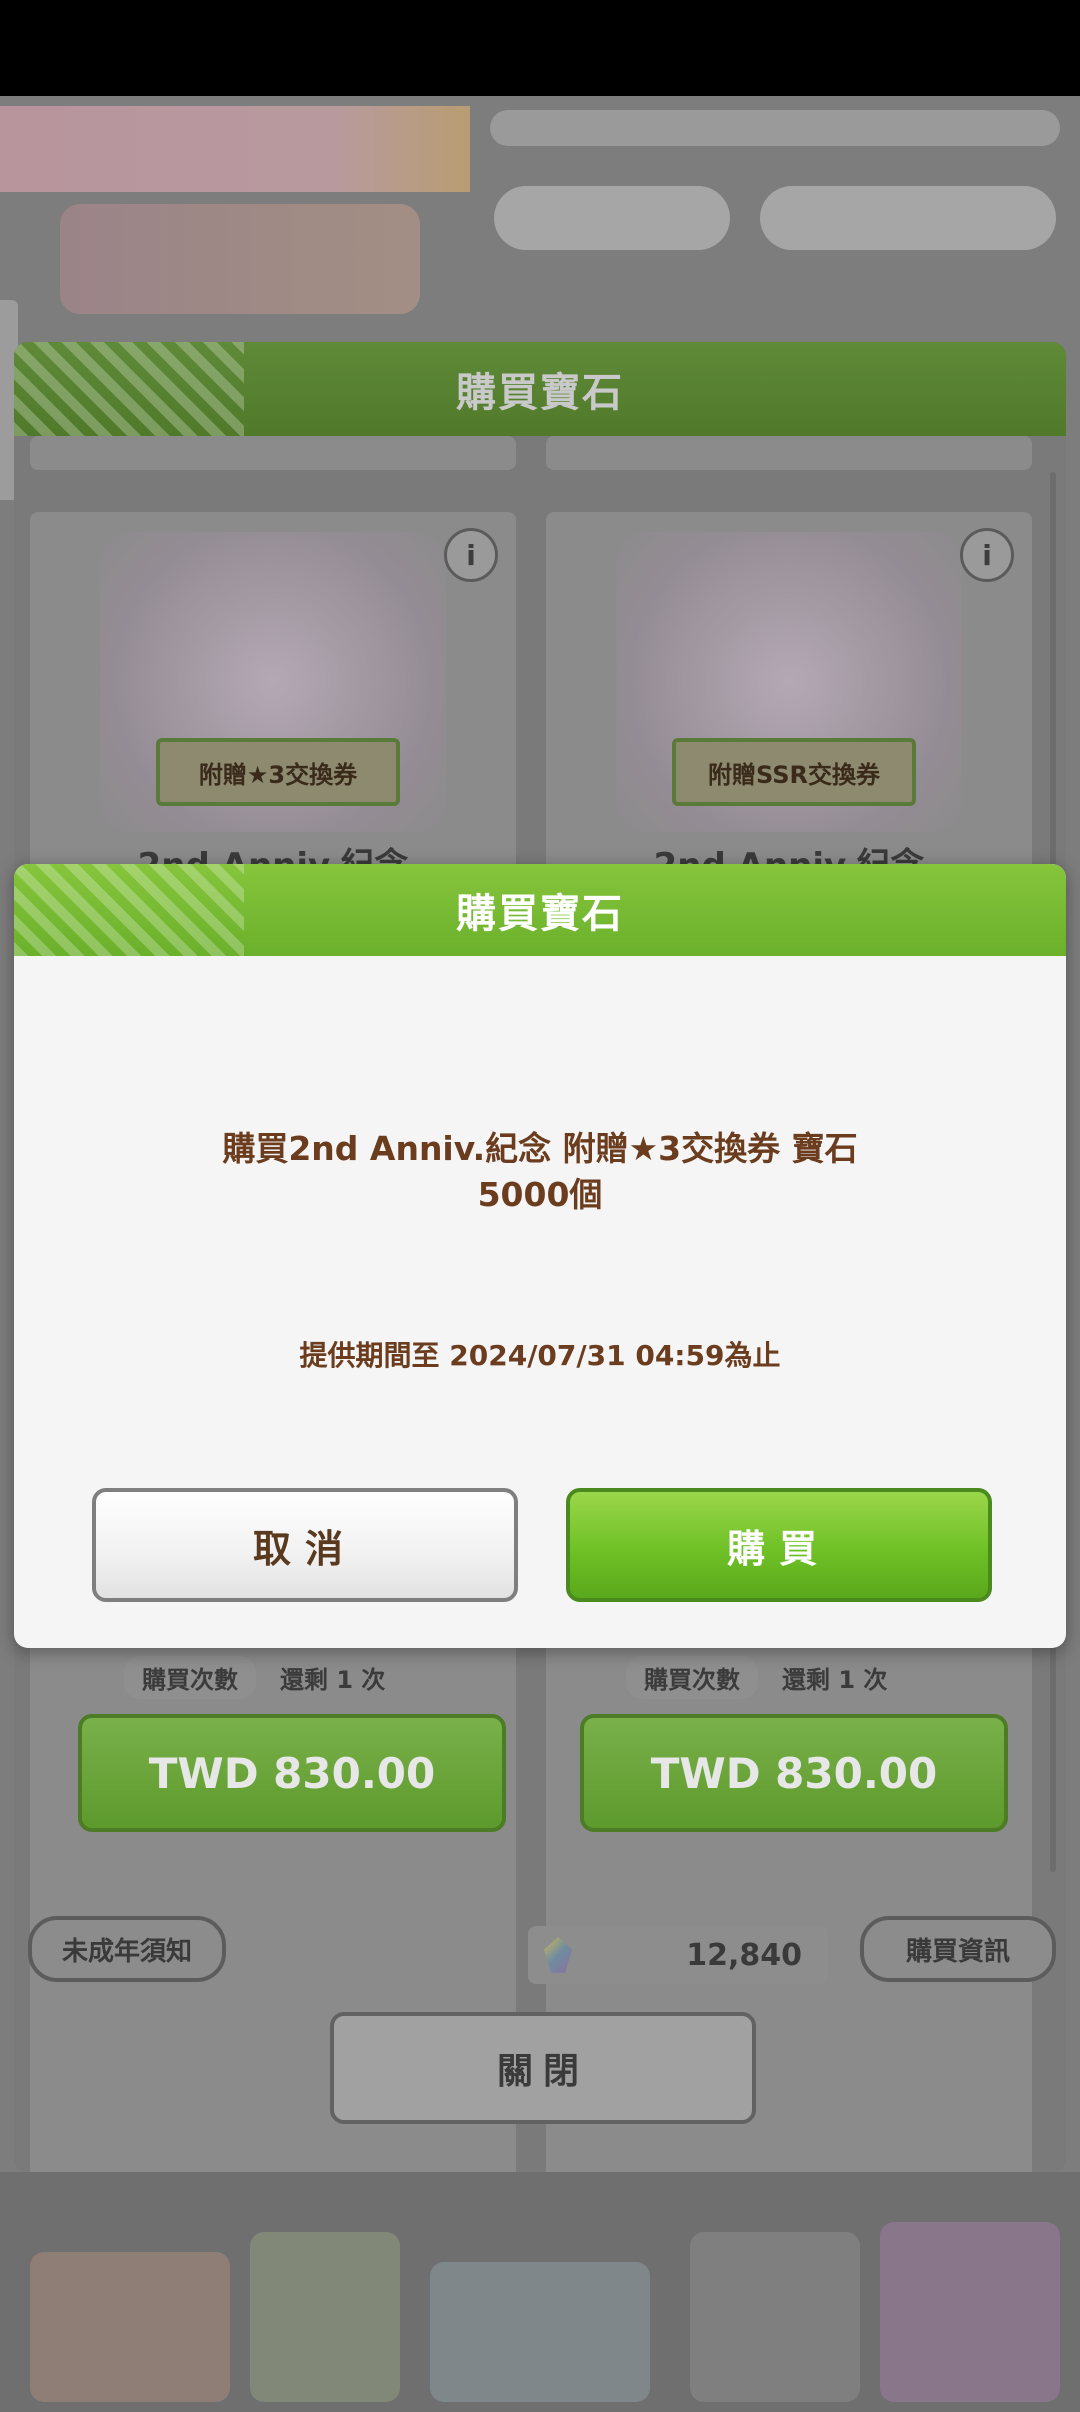  Describe the element at coordinates (678, 1955) in the screenshot. I see `gem-balance: 12,840` at that location.